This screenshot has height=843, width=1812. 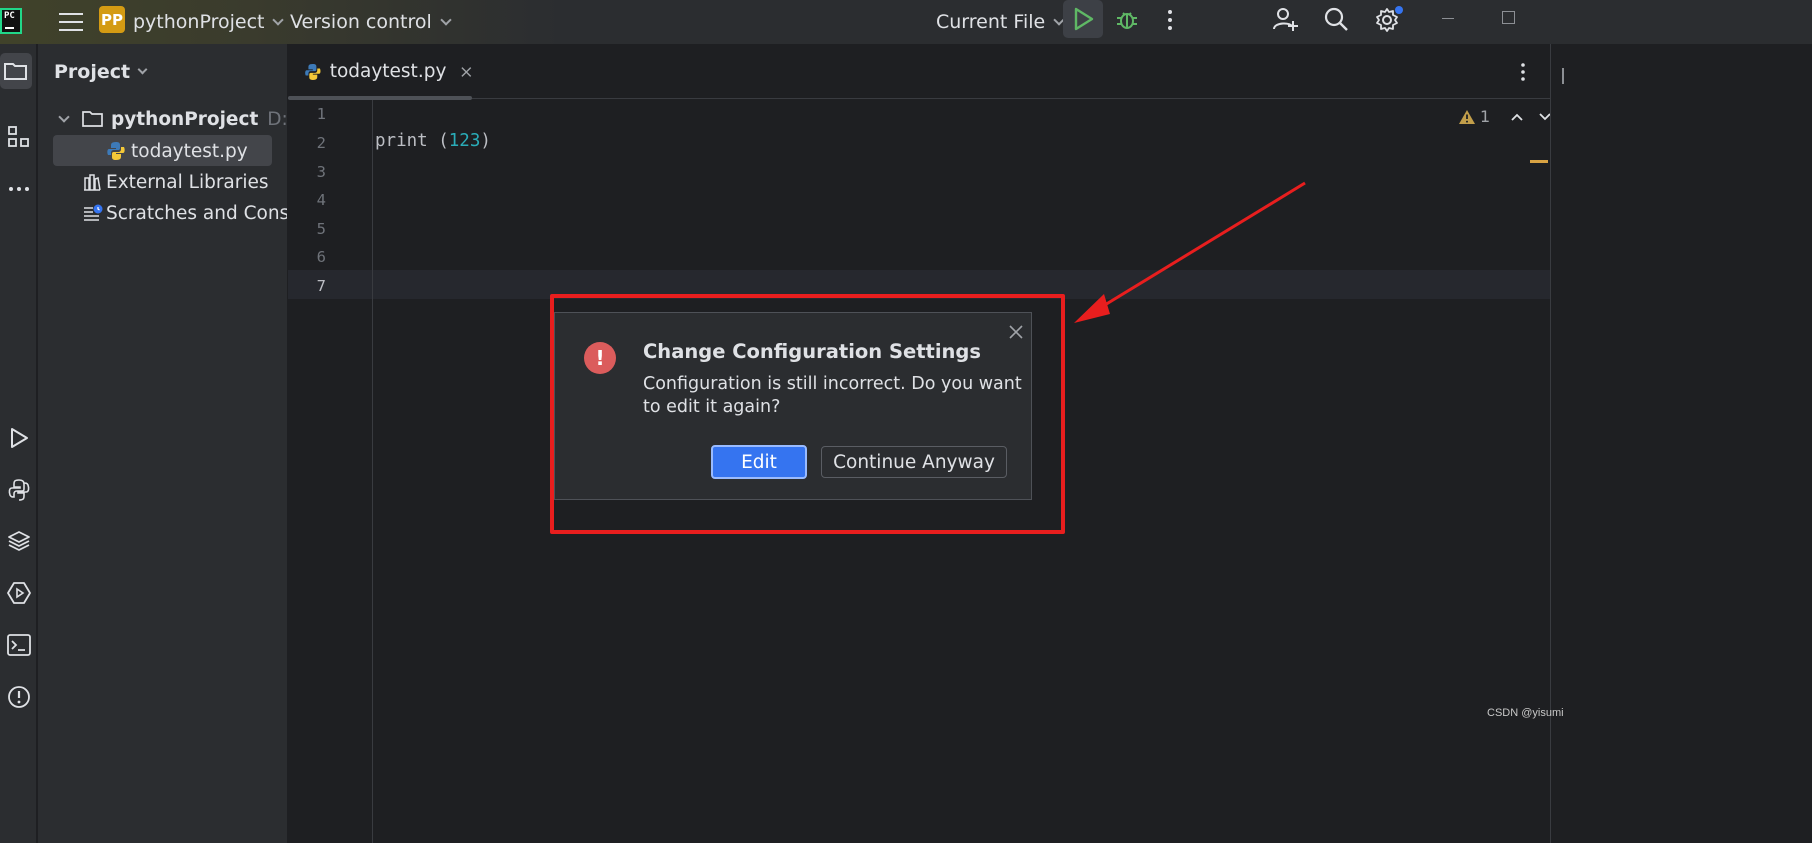 I want to click on right-tool-strip, so click(x=1681, y=443).